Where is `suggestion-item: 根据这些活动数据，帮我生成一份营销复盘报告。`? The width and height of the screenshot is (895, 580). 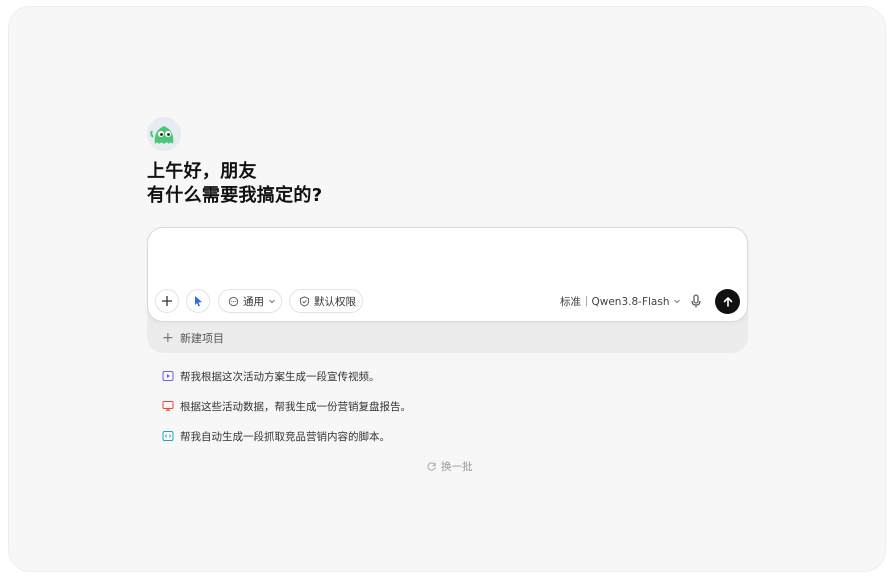 suggestion-item: 根据这些活动数据，帮我生成一份营销复盘报告。 is located at coordinates (286, 406).